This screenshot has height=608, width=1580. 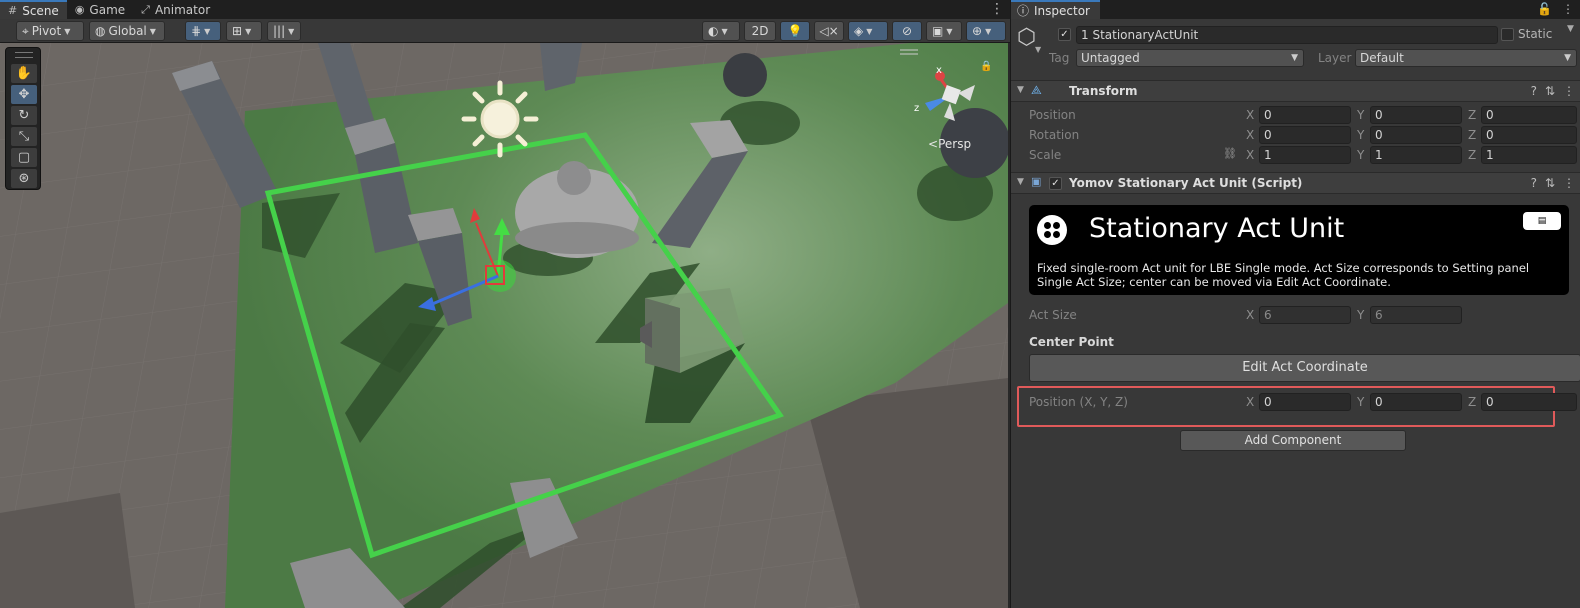 What do you see at coordinates (795, 31) in the screenshot?
I see `lighting-toggle-button: 💡` at bounding box center [795, 31].